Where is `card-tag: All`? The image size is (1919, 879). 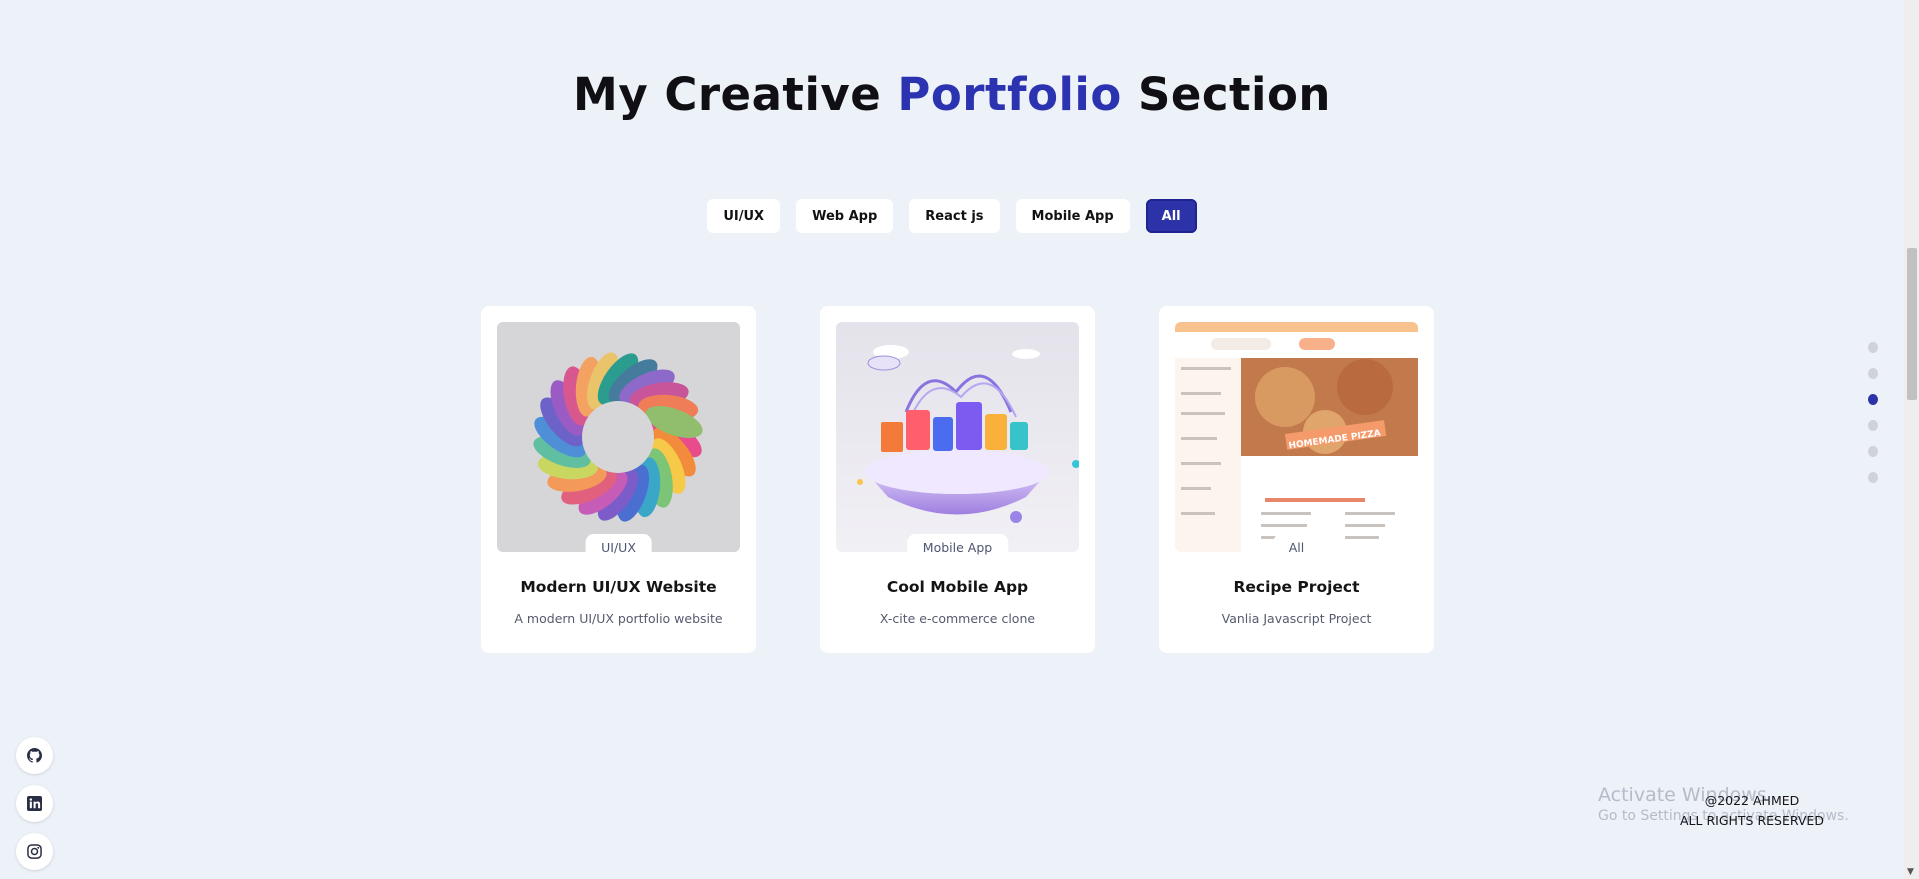
card-tag: All is located at coordinates (1296, 545).